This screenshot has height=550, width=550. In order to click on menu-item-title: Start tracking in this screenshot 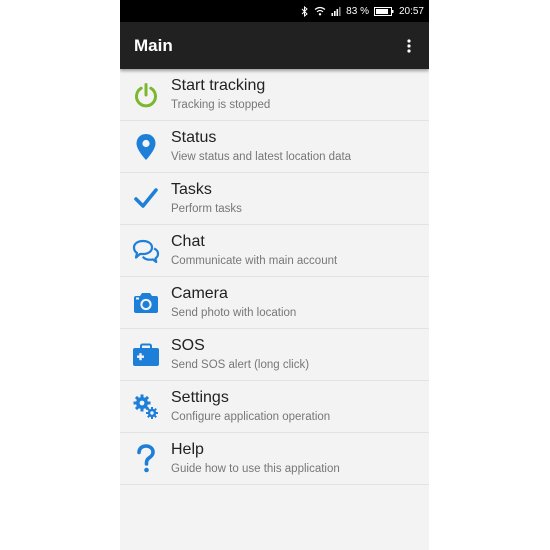, I will do `click(218, 85)`.